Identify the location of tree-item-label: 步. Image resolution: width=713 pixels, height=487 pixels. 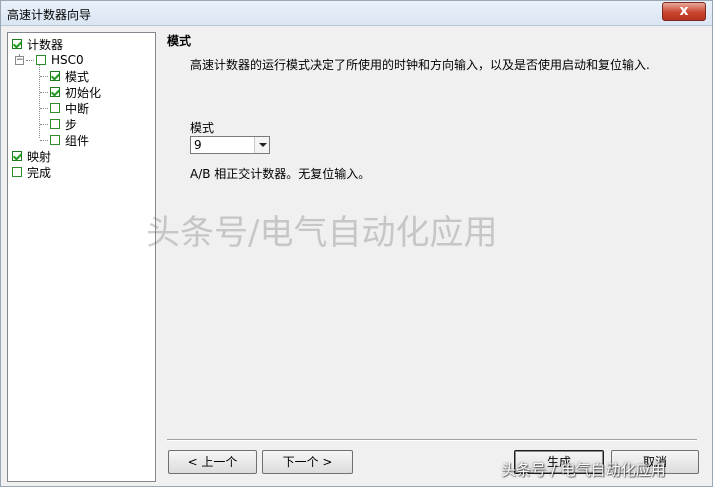
(71, 124).